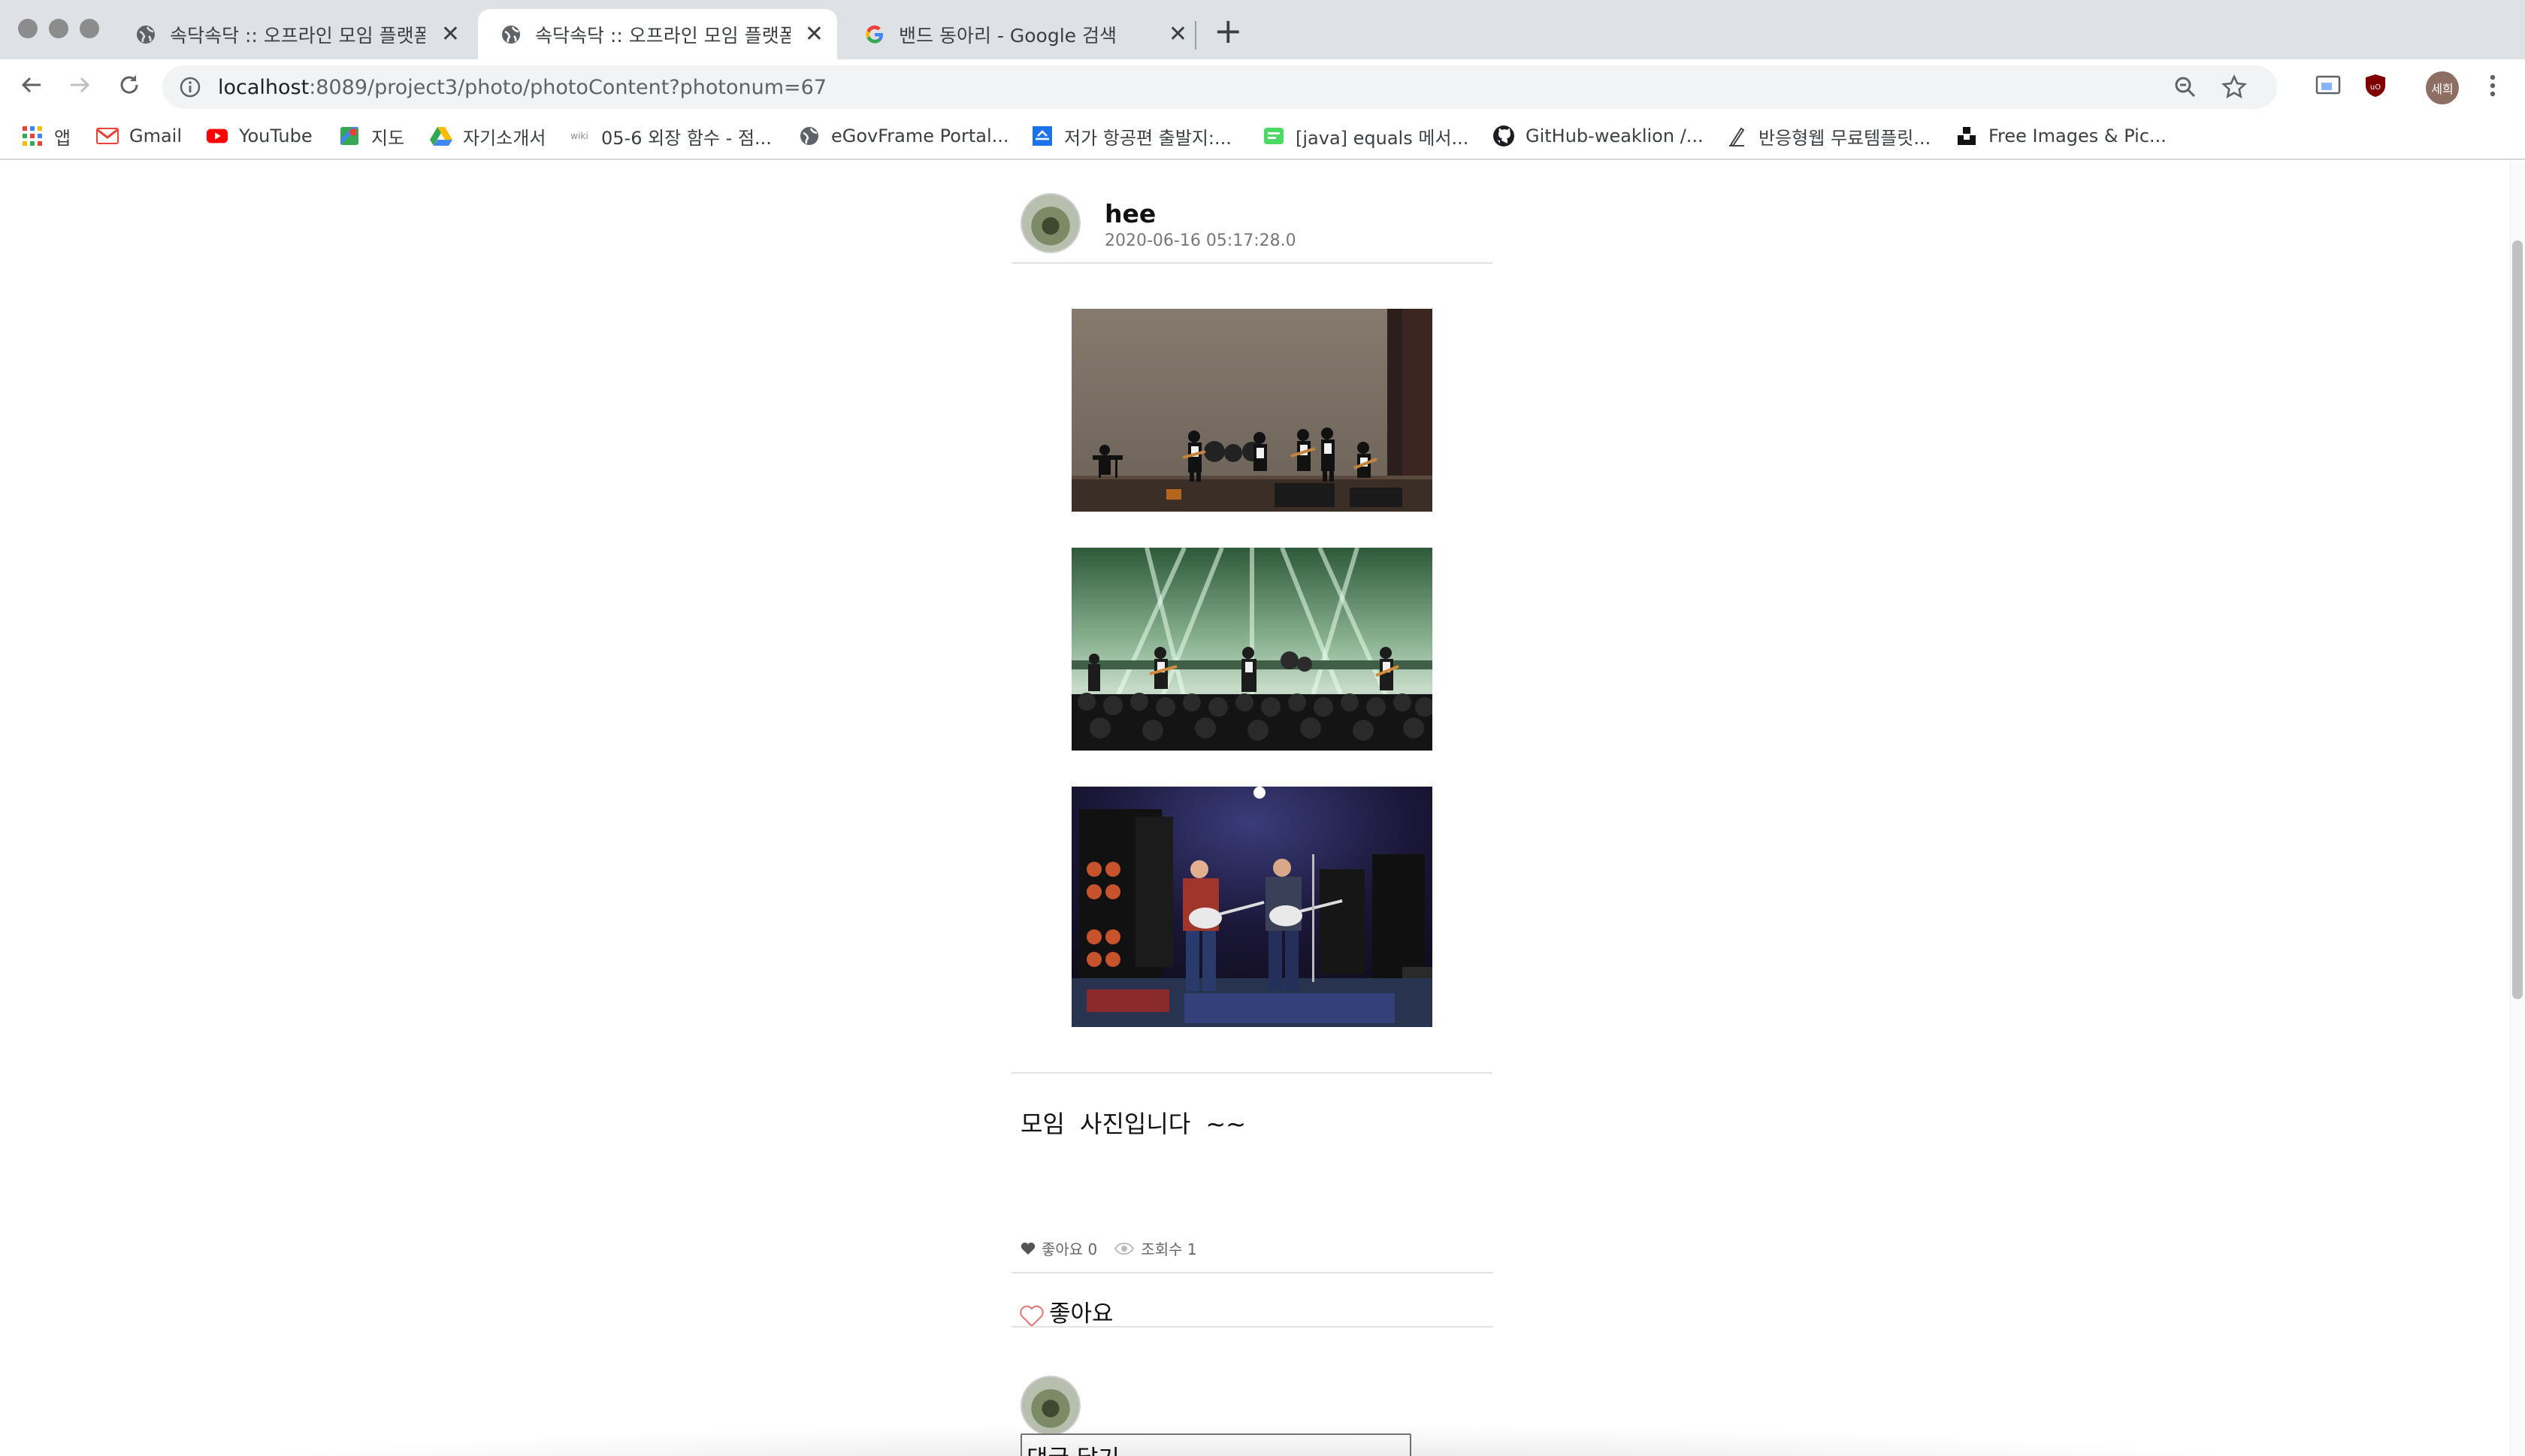 The height and width of the screenshot is (1456, 2525). What do you see at coordinates (488, 136) in the screenshot?
I see `bookmark-drive: 자기소개서` at bounding box center [488, 136].